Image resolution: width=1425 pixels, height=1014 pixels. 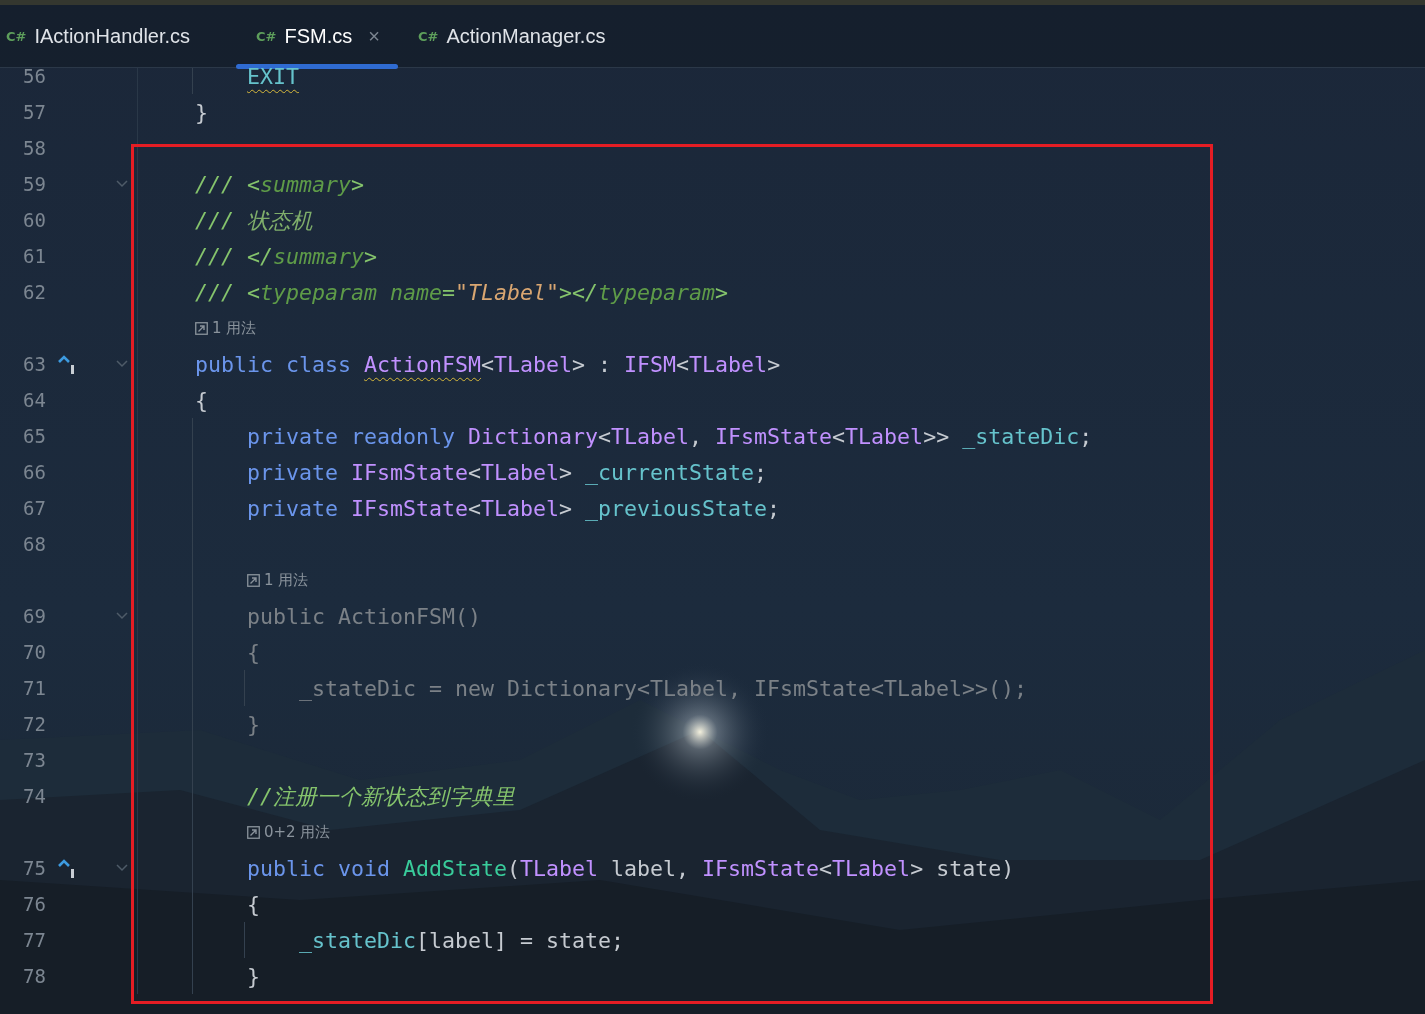 What do you see at coordinates (34, 868) in the screenshot?
I see `line-number: 75` at bounding box center [34, 868].